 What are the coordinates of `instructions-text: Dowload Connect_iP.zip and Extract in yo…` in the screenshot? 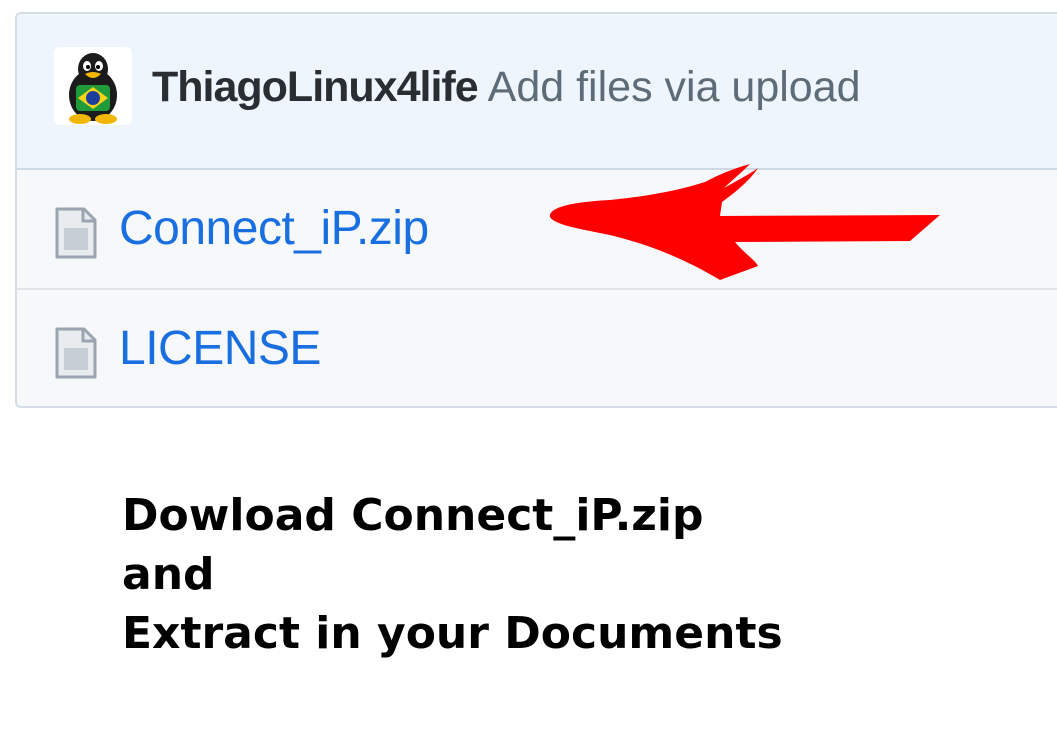 It's located at (452, 574).